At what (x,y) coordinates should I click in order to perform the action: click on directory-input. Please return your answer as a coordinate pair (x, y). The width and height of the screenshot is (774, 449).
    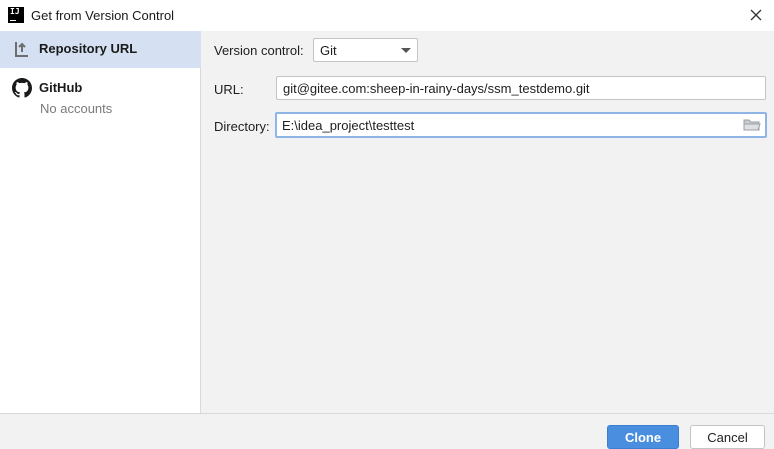
    Looking at the image, I should click on (521, 125).